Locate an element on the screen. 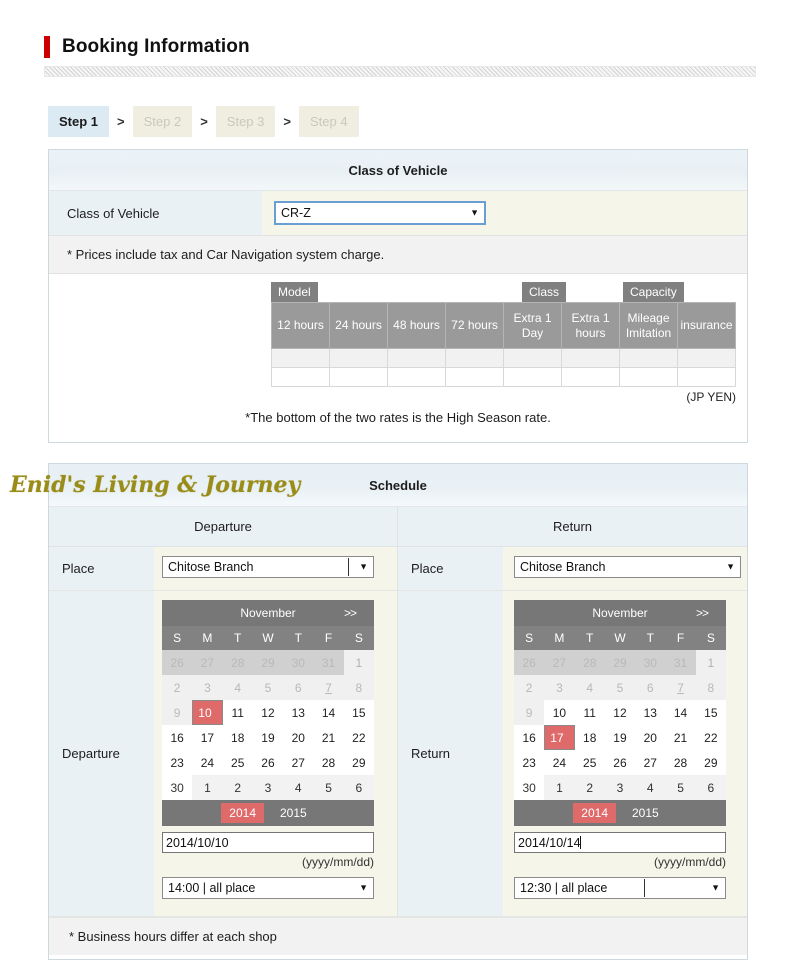 Image resolution: width=790 pixels, height=960 pixels. return-time-select: 12:30 | all place ▼ is located at coordinates (620, 888).